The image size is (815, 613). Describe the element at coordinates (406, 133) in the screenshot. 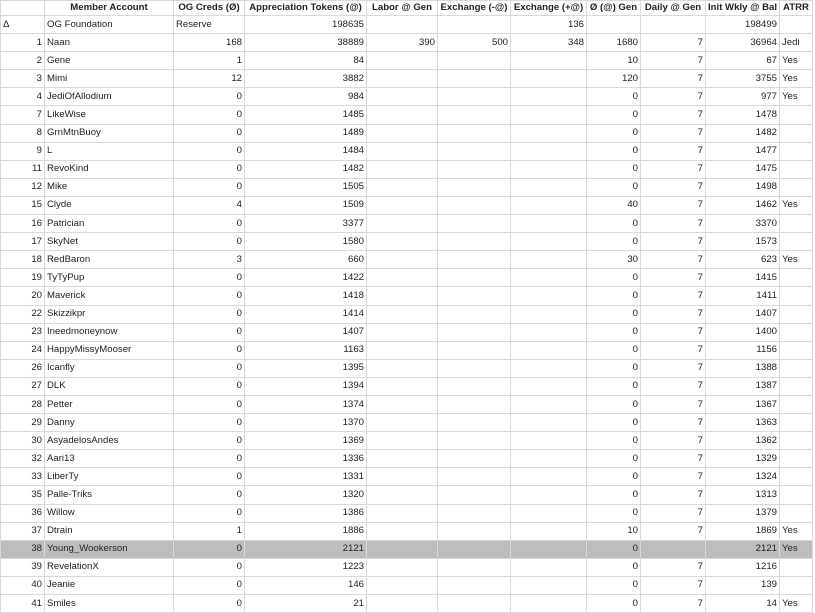

I see `table-row: 8 GrnMtnBuoy 0 1489 0 7 1482` at that location.